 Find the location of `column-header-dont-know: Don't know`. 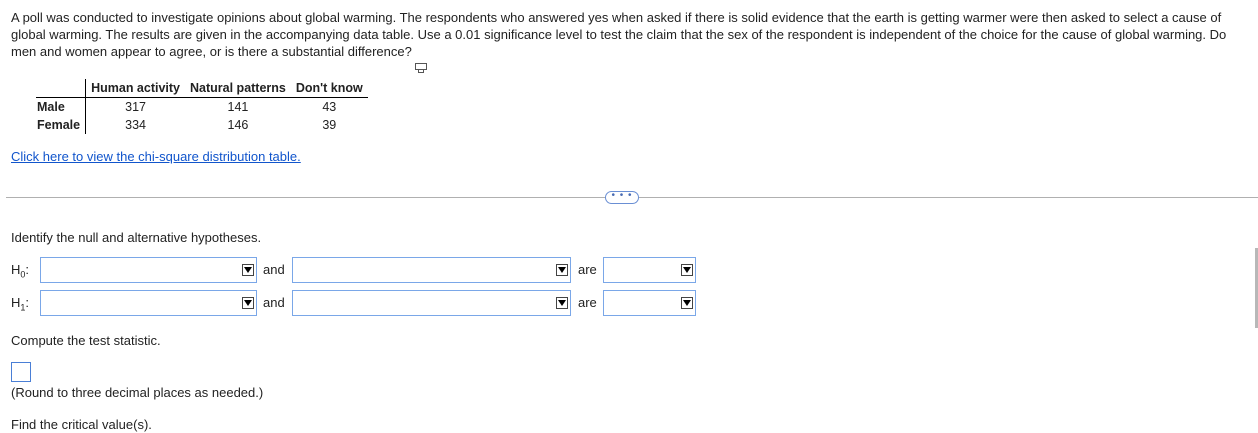

column-header-dont-know: Don't know is located at coordinates (329, 88).